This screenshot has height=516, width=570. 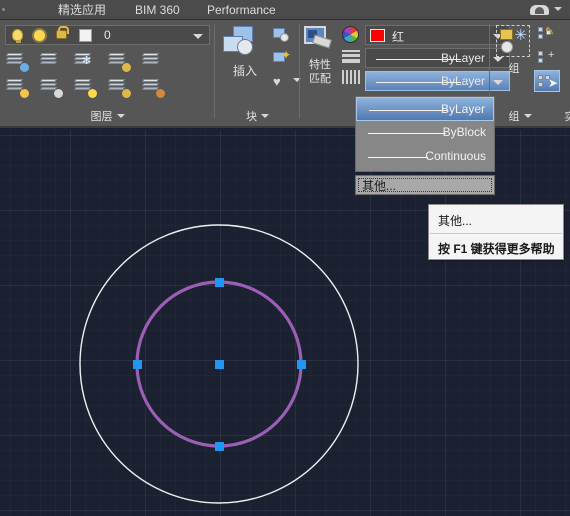 What do you see at coordinates (351, 57) in the screenshot?
I see `lineweight-icon` at bounding box center [351, 57].